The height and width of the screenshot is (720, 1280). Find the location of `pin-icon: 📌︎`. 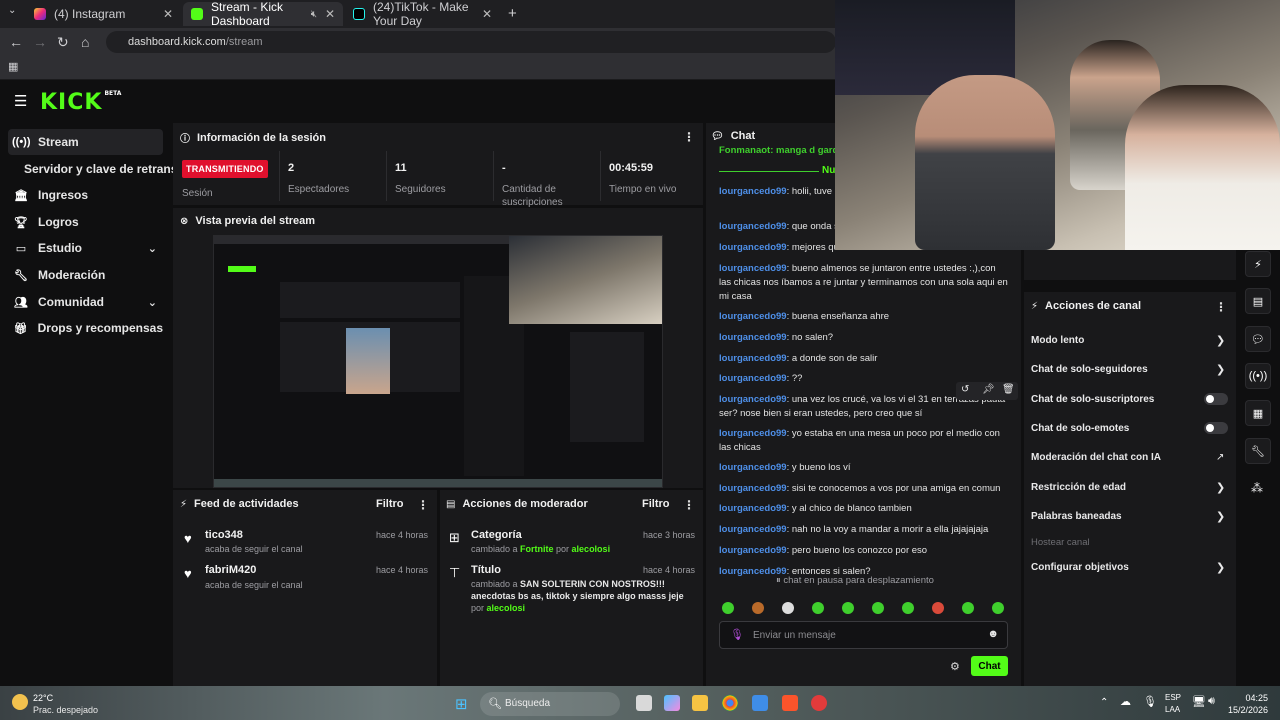

pin-icon: 📌︎ is located at coordinates (988, 389).